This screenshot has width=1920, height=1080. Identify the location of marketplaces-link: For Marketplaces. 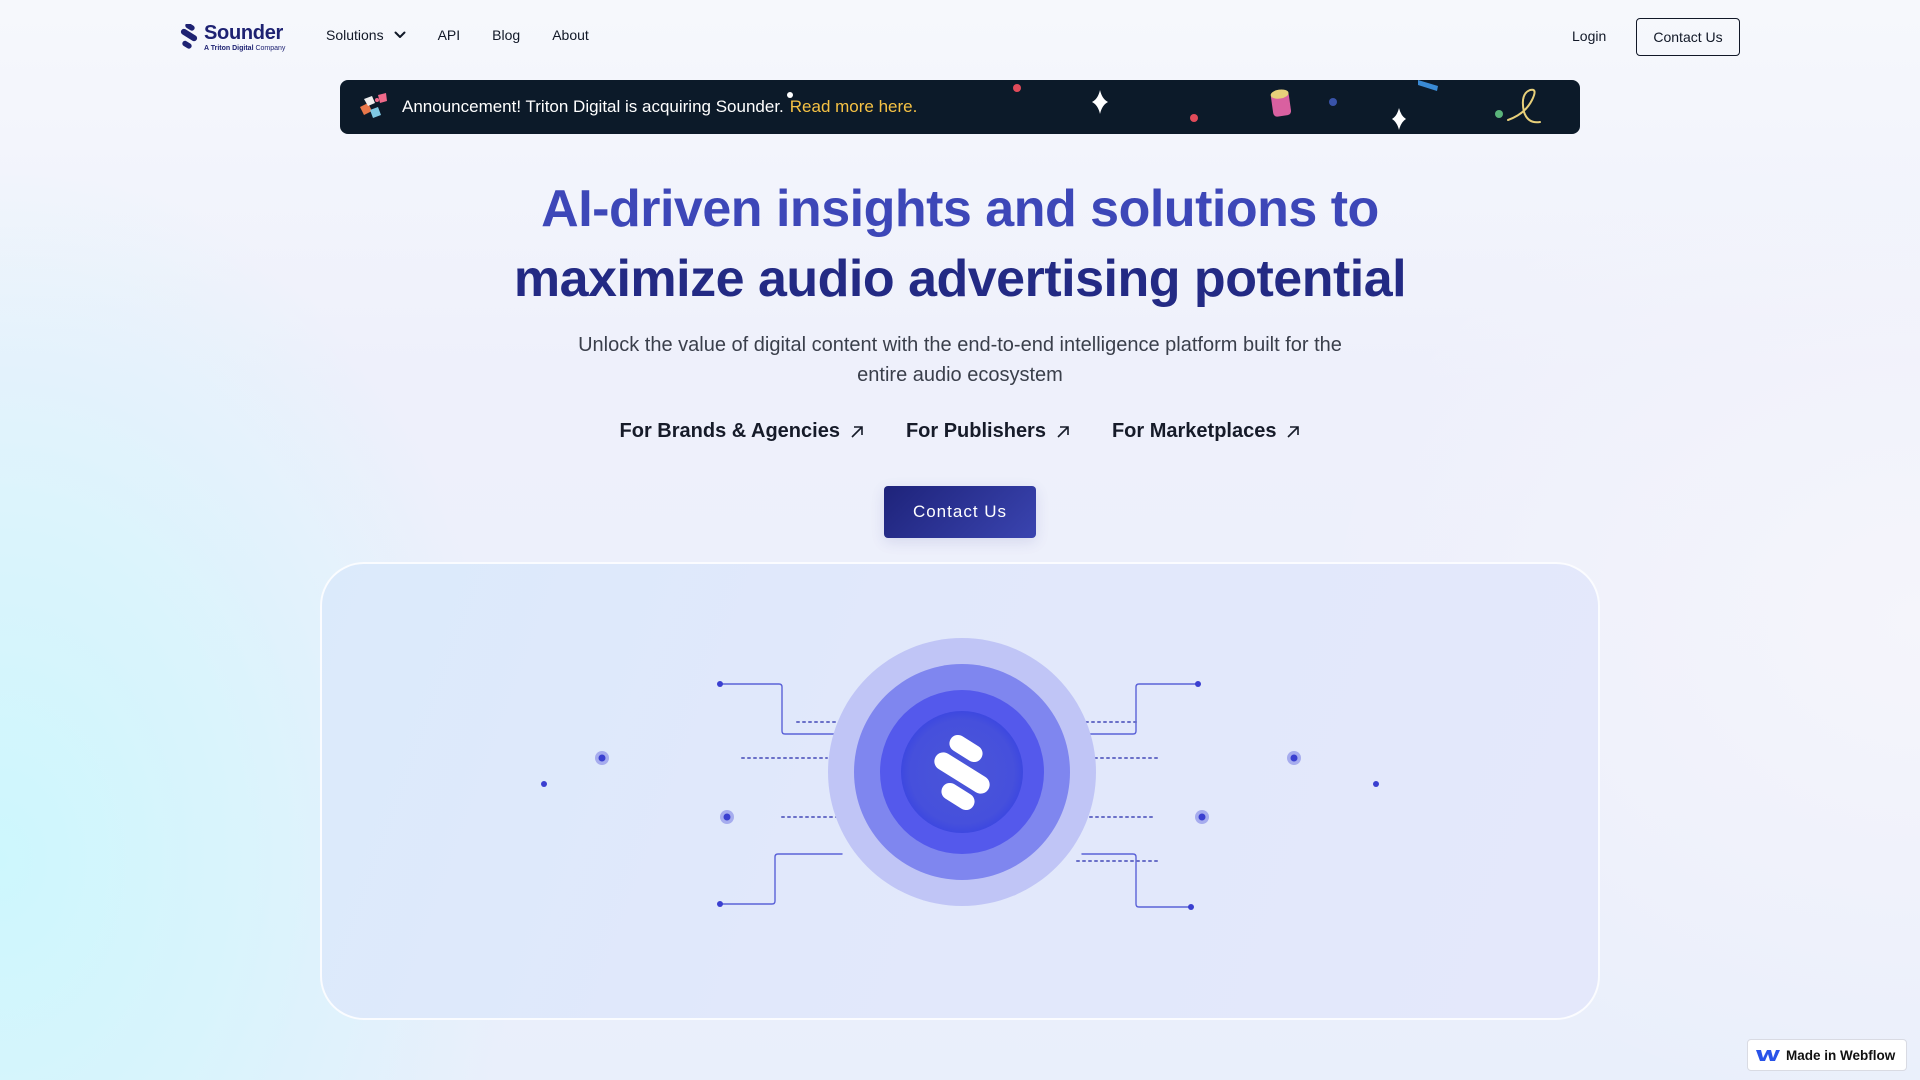
(1206, 431).